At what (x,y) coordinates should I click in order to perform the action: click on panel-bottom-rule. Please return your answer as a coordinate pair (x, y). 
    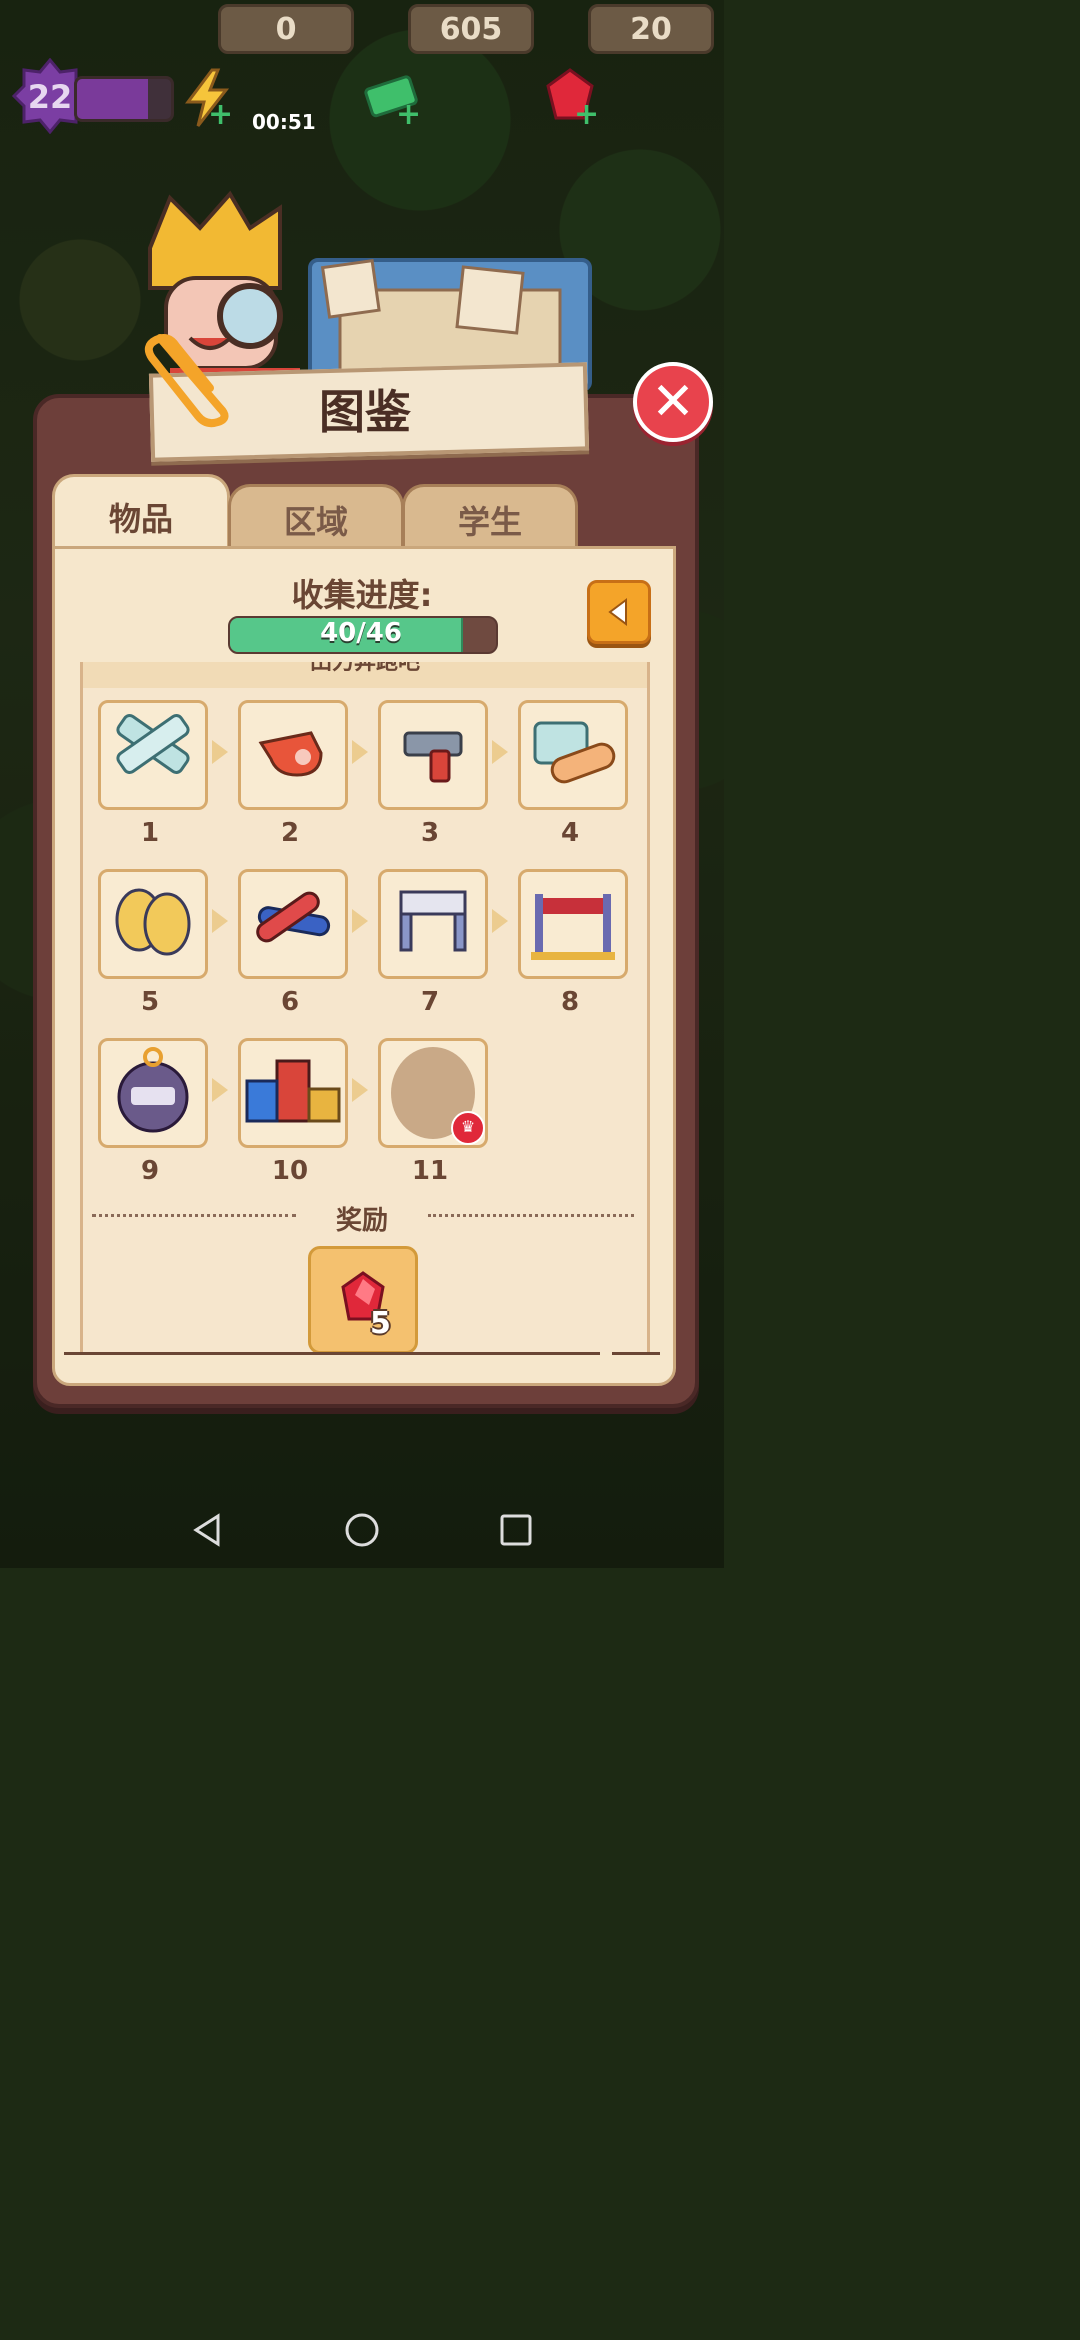
    Looking at the image, I should click on (332, 1353).